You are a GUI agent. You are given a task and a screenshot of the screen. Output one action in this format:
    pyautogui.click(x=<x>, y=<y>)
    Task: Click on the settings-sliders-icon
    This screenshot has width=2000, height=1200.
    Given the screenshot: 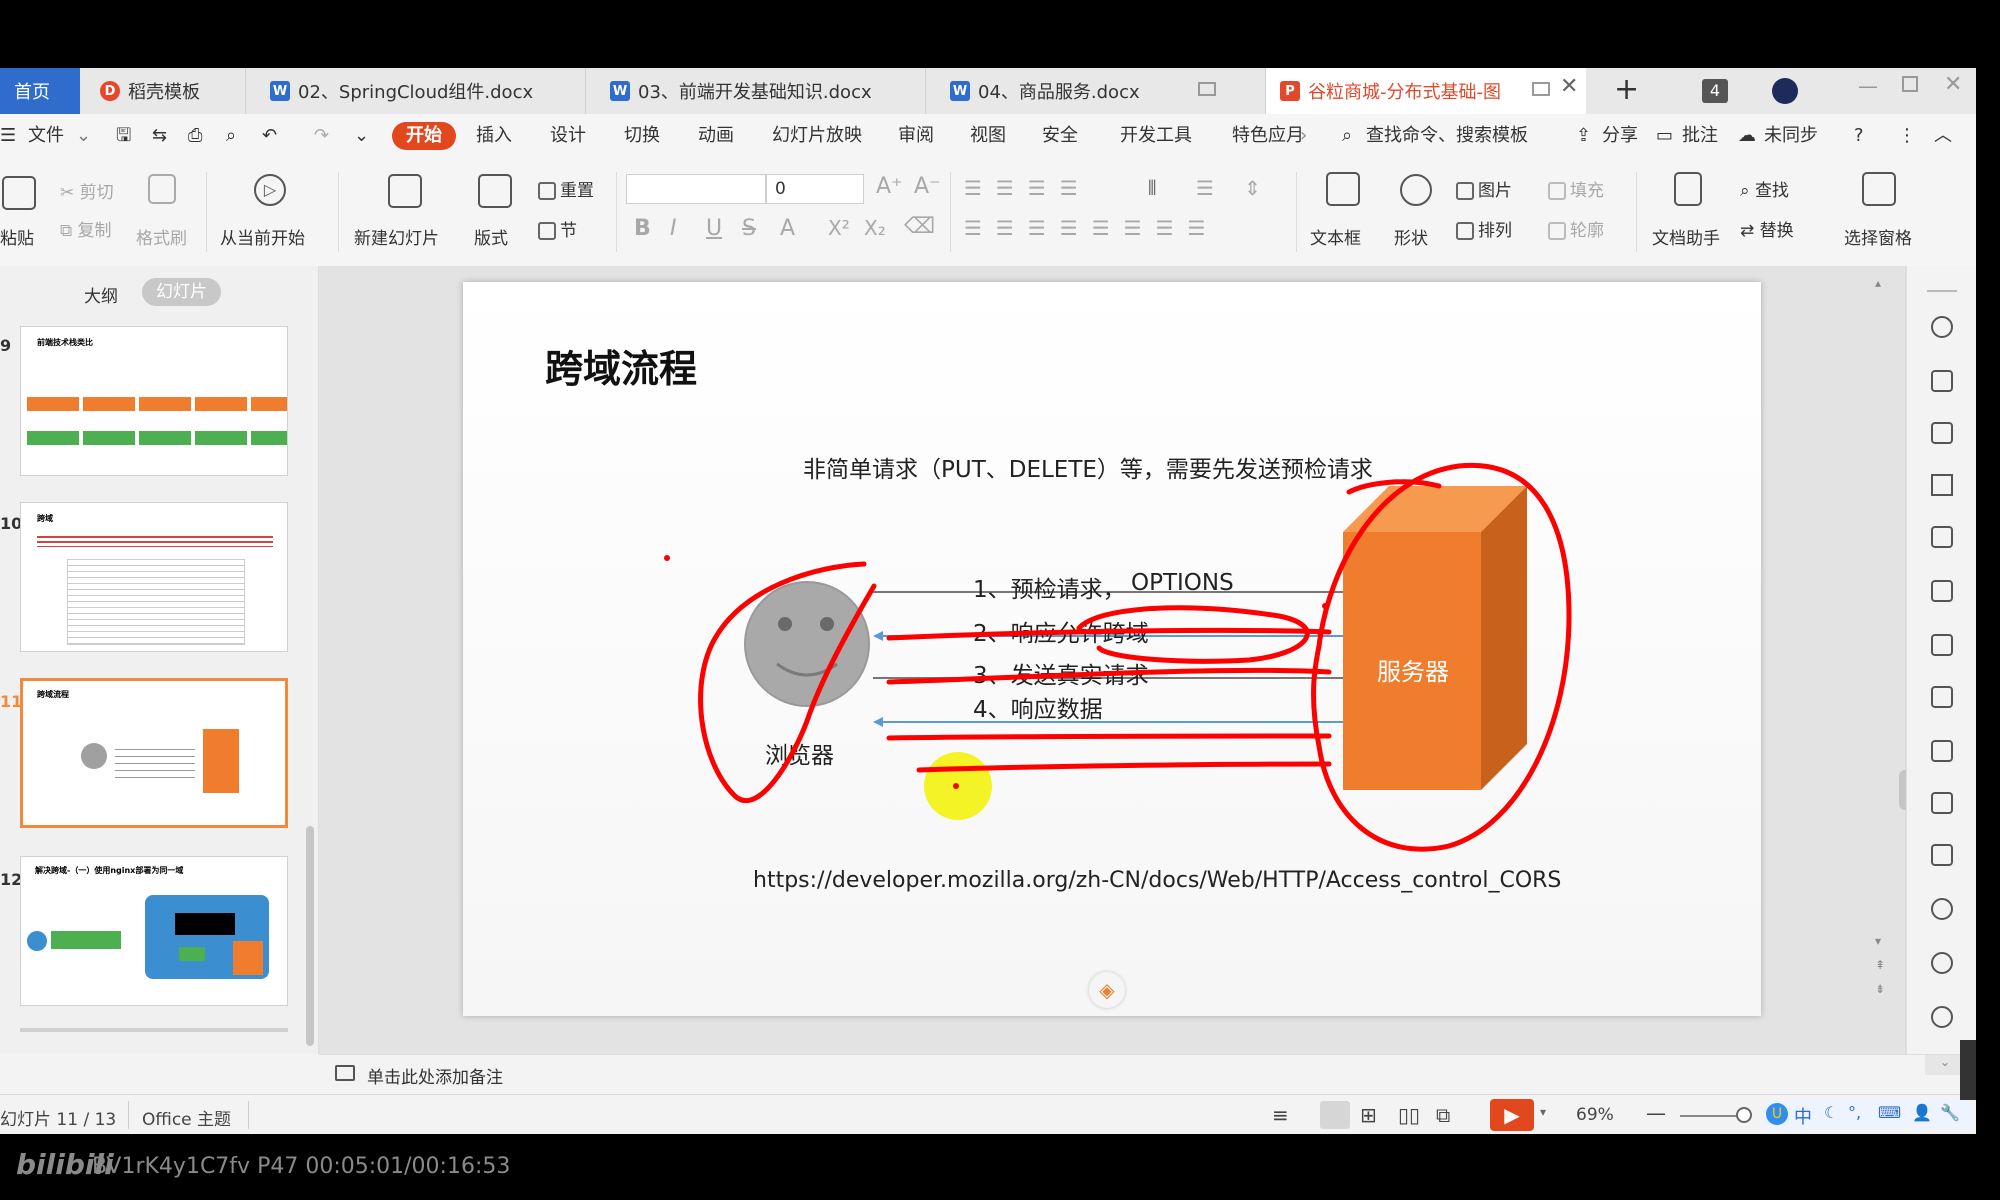 What is the action you would take?
    pyautogui.click(x=1942, y=591)
    